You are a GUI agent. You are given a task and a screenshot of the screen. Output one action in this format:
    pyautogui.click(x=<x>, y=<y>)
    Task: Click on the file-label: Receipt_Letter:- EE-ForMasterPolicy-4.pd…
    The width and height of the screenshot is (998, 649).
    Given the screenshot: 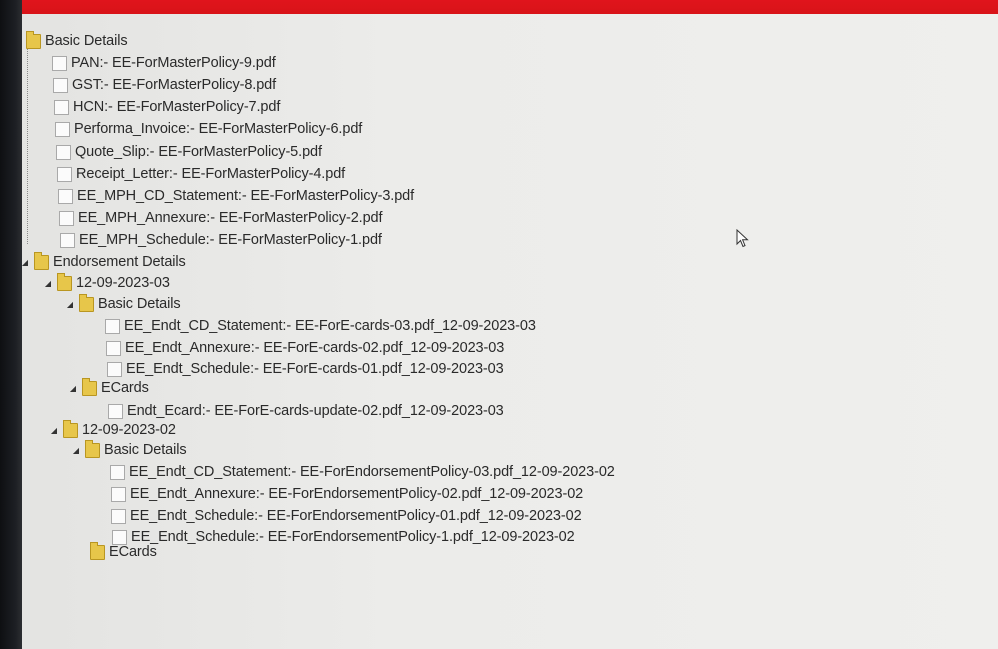 What is the action you would take?
    pyautogui.click(x=211, y=174)
    